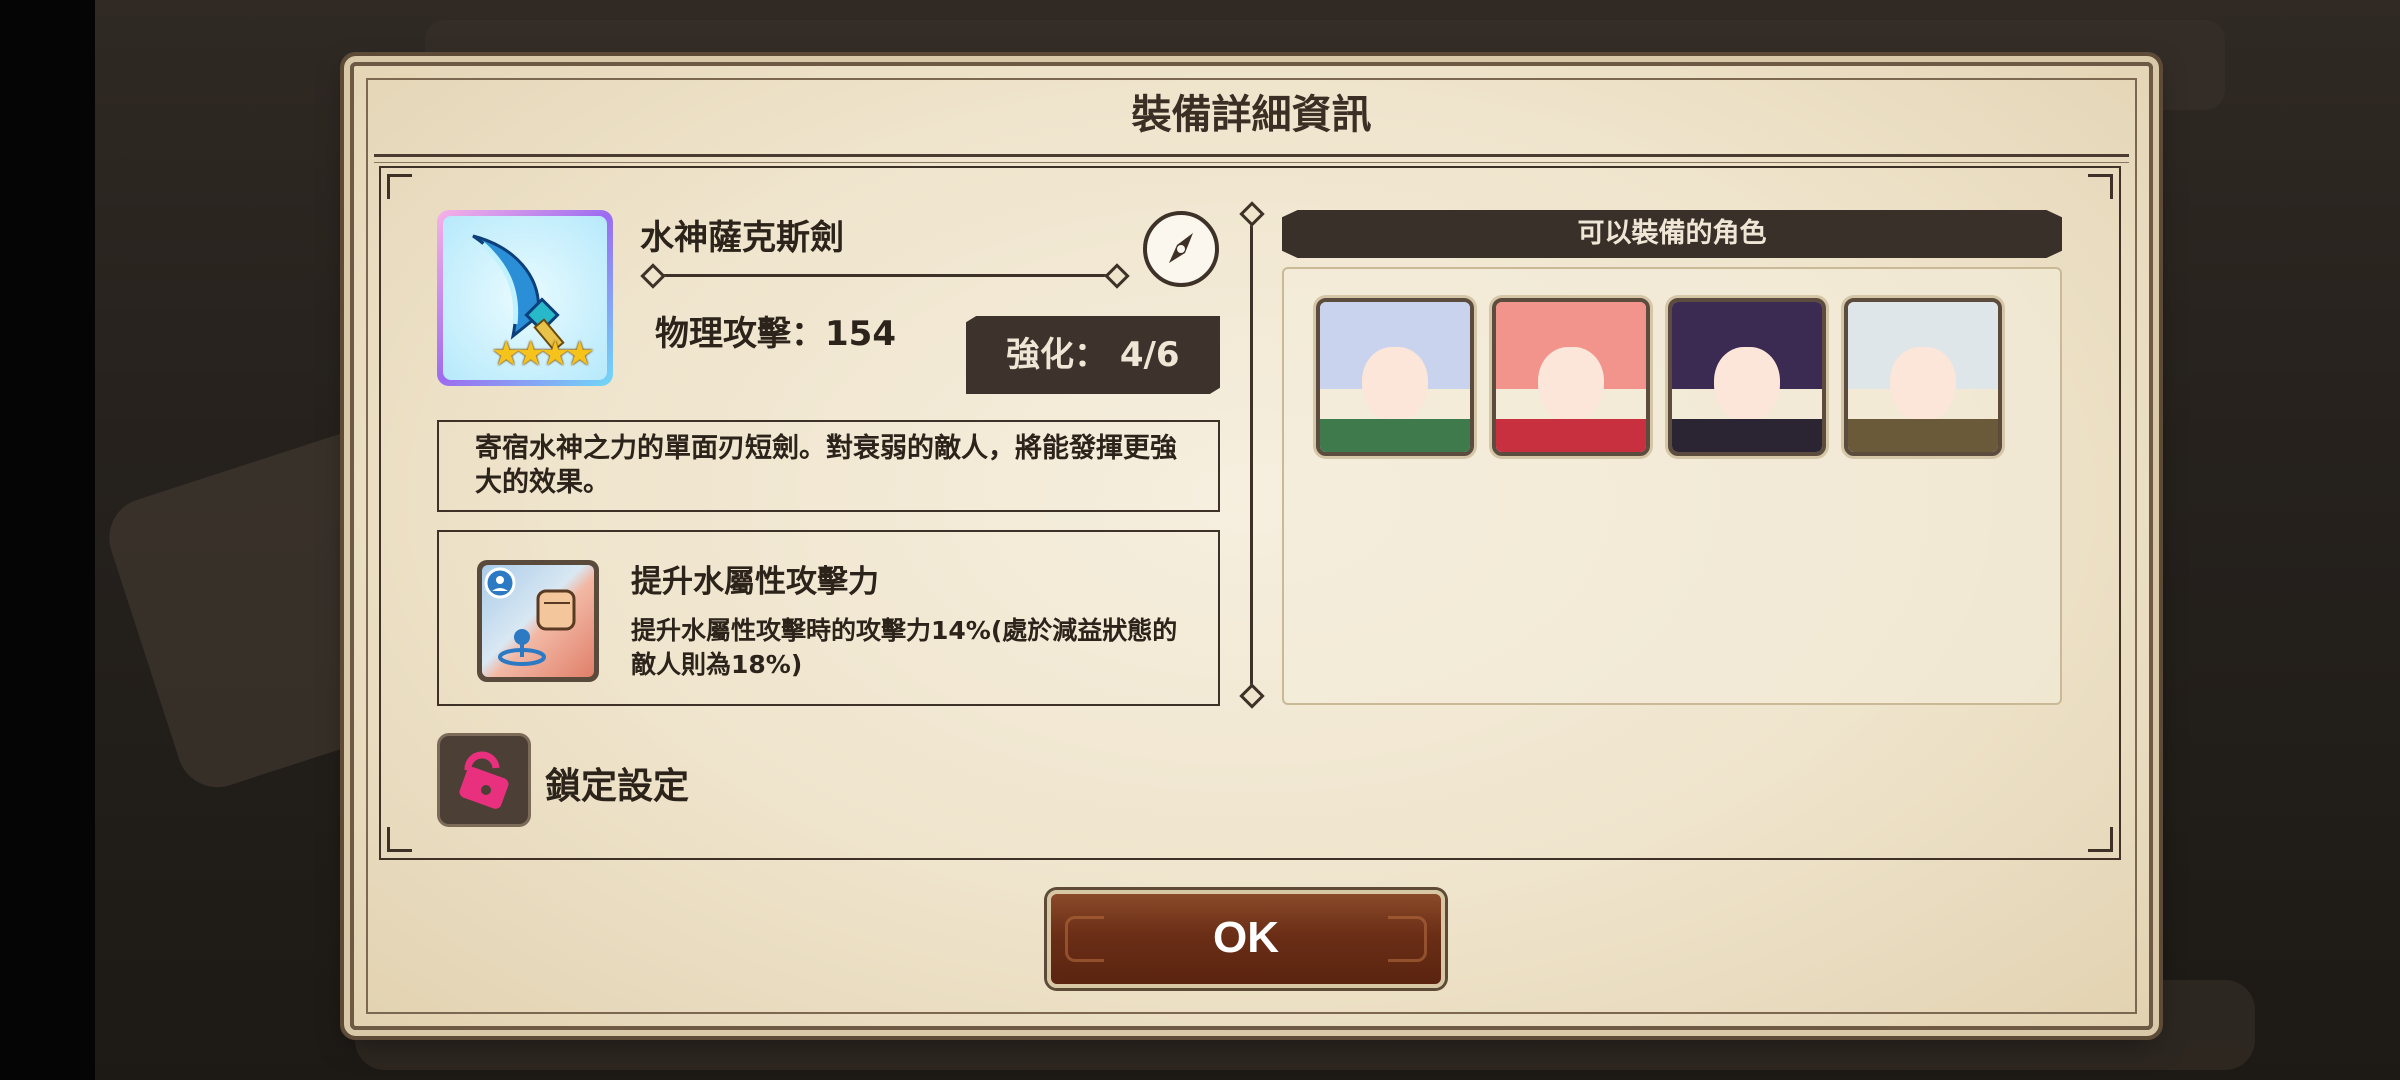  I want to click on skill-panel: 提升水屬性攻擊力 提升水屬性攻擊時的攻擊力14%(處於減益狀態的敵人則為18%), so click(828, 618).